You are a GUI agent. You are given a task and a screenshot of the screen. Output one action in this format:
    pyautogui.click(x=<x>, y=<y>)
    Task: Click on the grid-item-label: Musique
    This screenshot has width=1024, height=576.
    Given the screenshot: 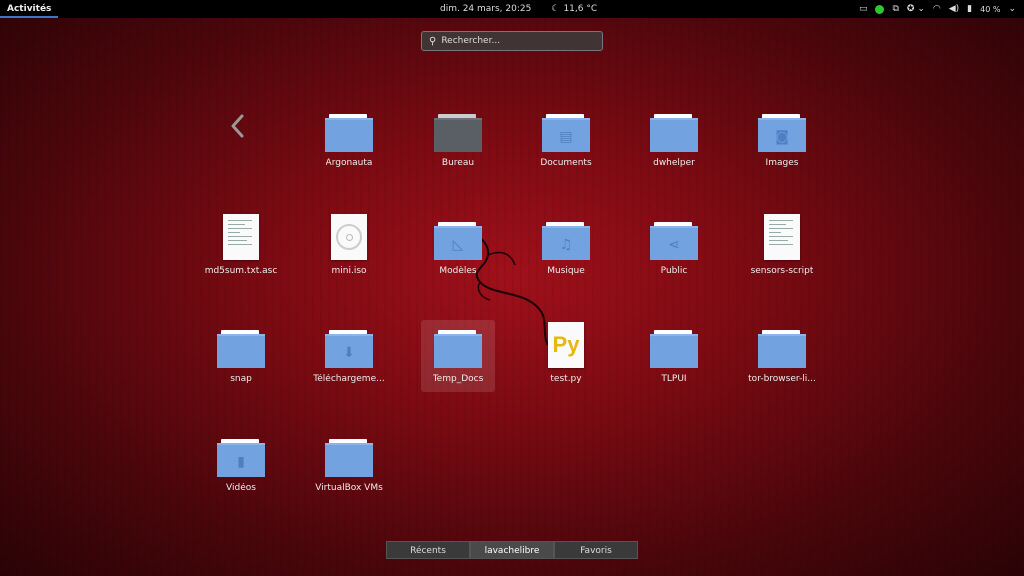 What is the action you would take?
    pyautogui.click(x=566, y=271)
    